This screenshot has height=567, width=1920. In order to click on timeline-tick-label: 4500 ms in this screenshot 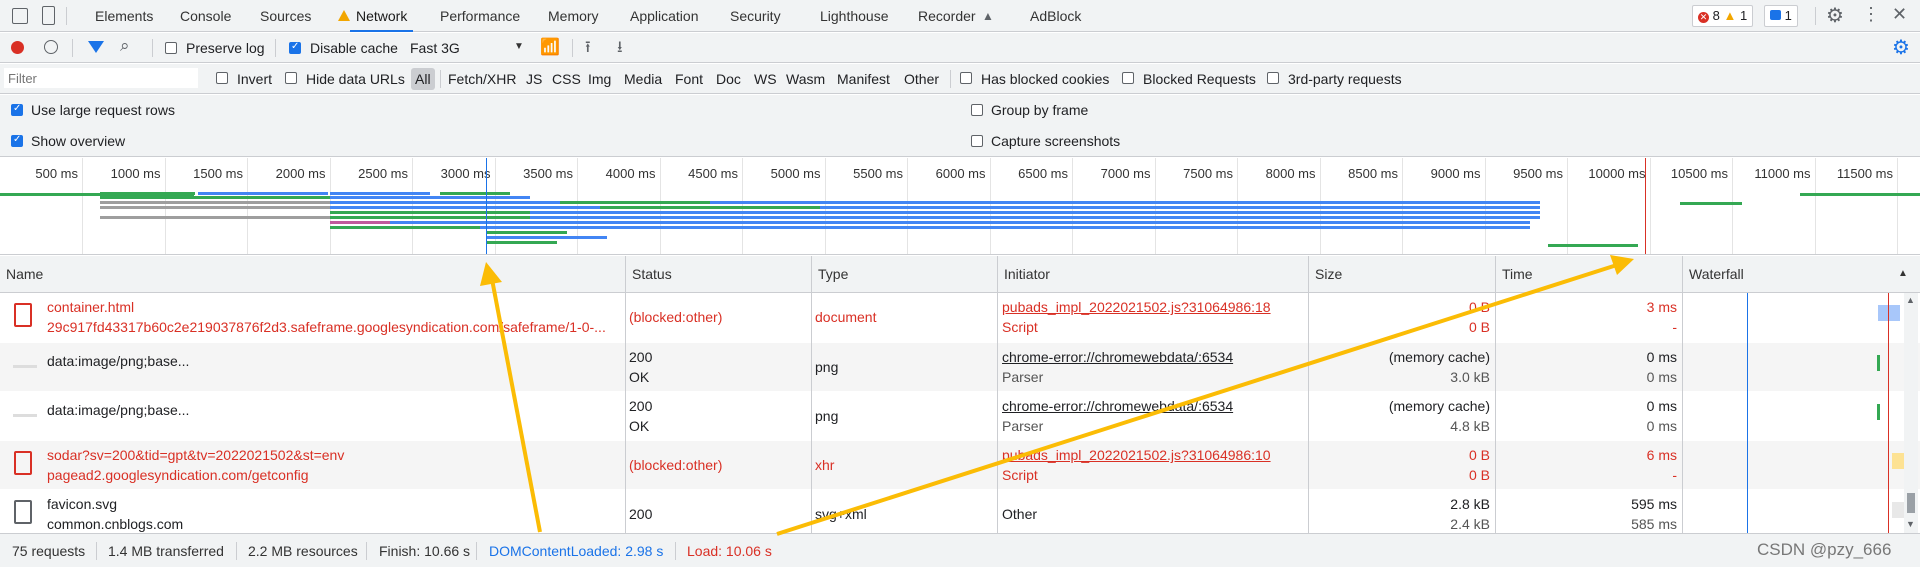, I will do `click(713, 173)`.